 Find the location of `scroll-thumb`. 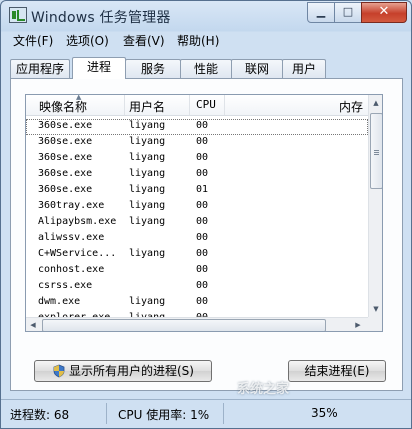

scroll-thumb is located at coordinates (376, 151).